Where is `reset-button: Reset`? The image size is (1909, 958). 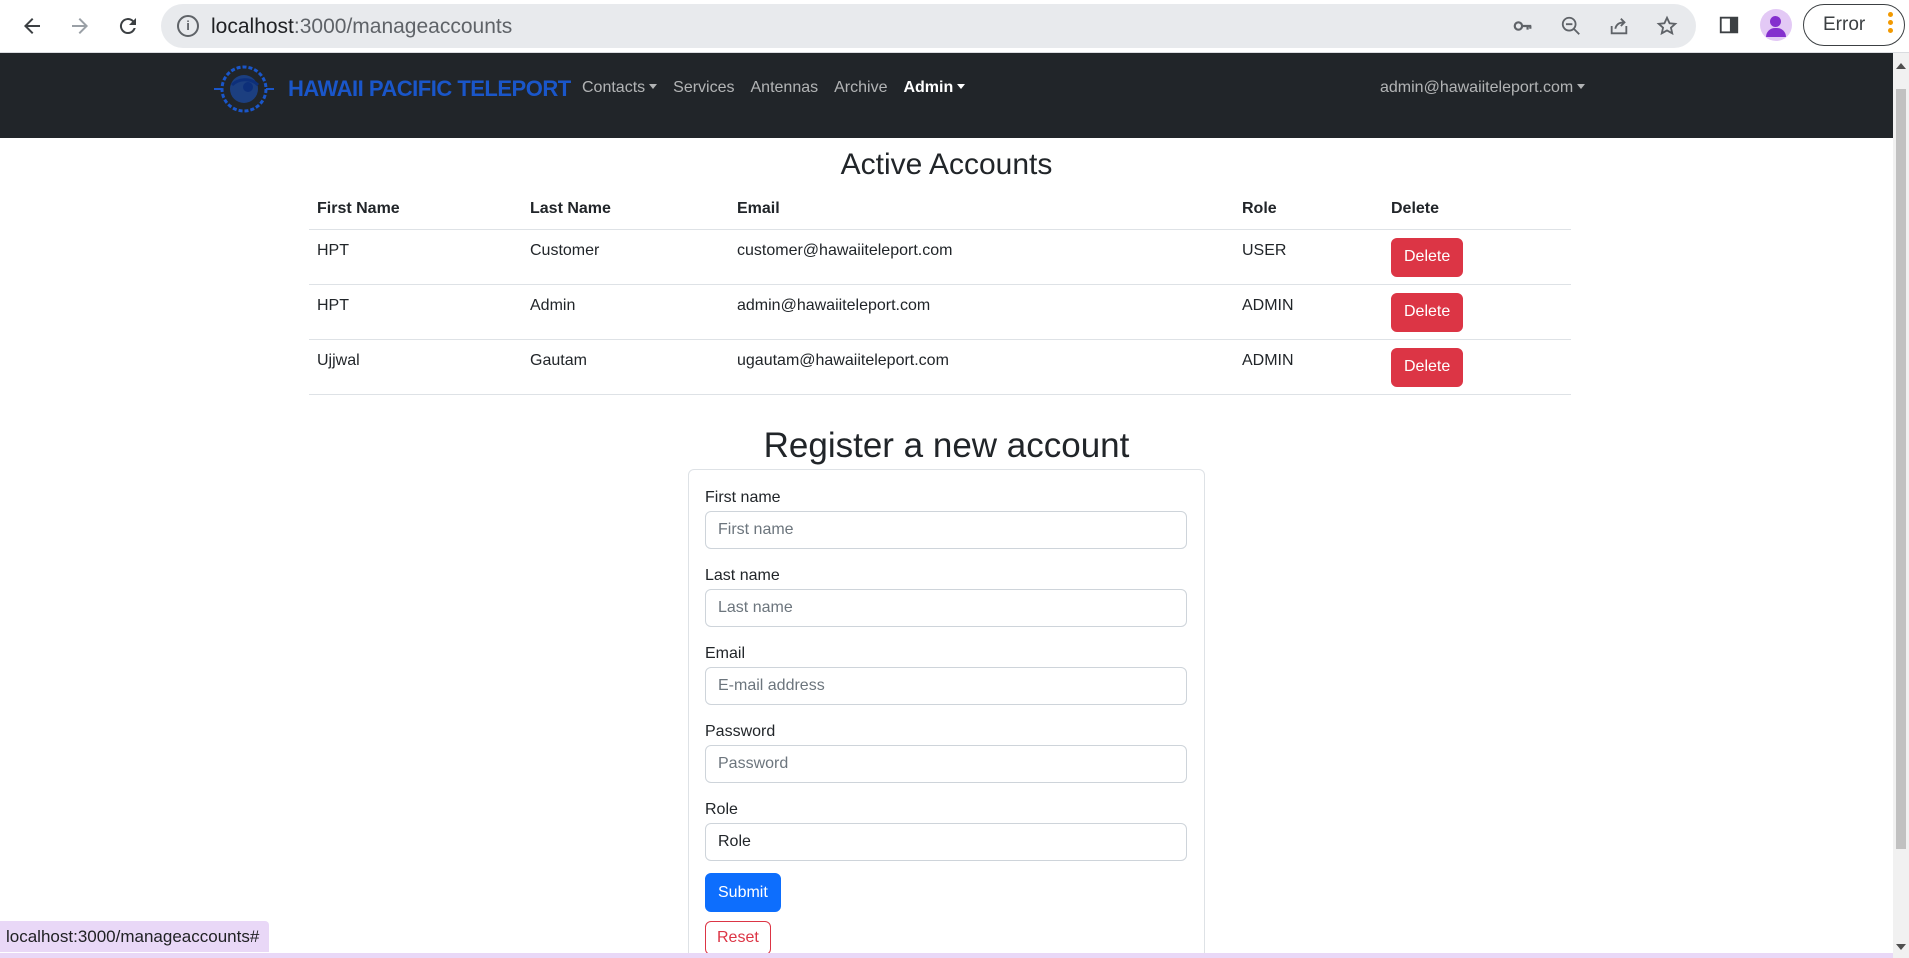 reset-button: Reset is located at coordinates (738, 938).